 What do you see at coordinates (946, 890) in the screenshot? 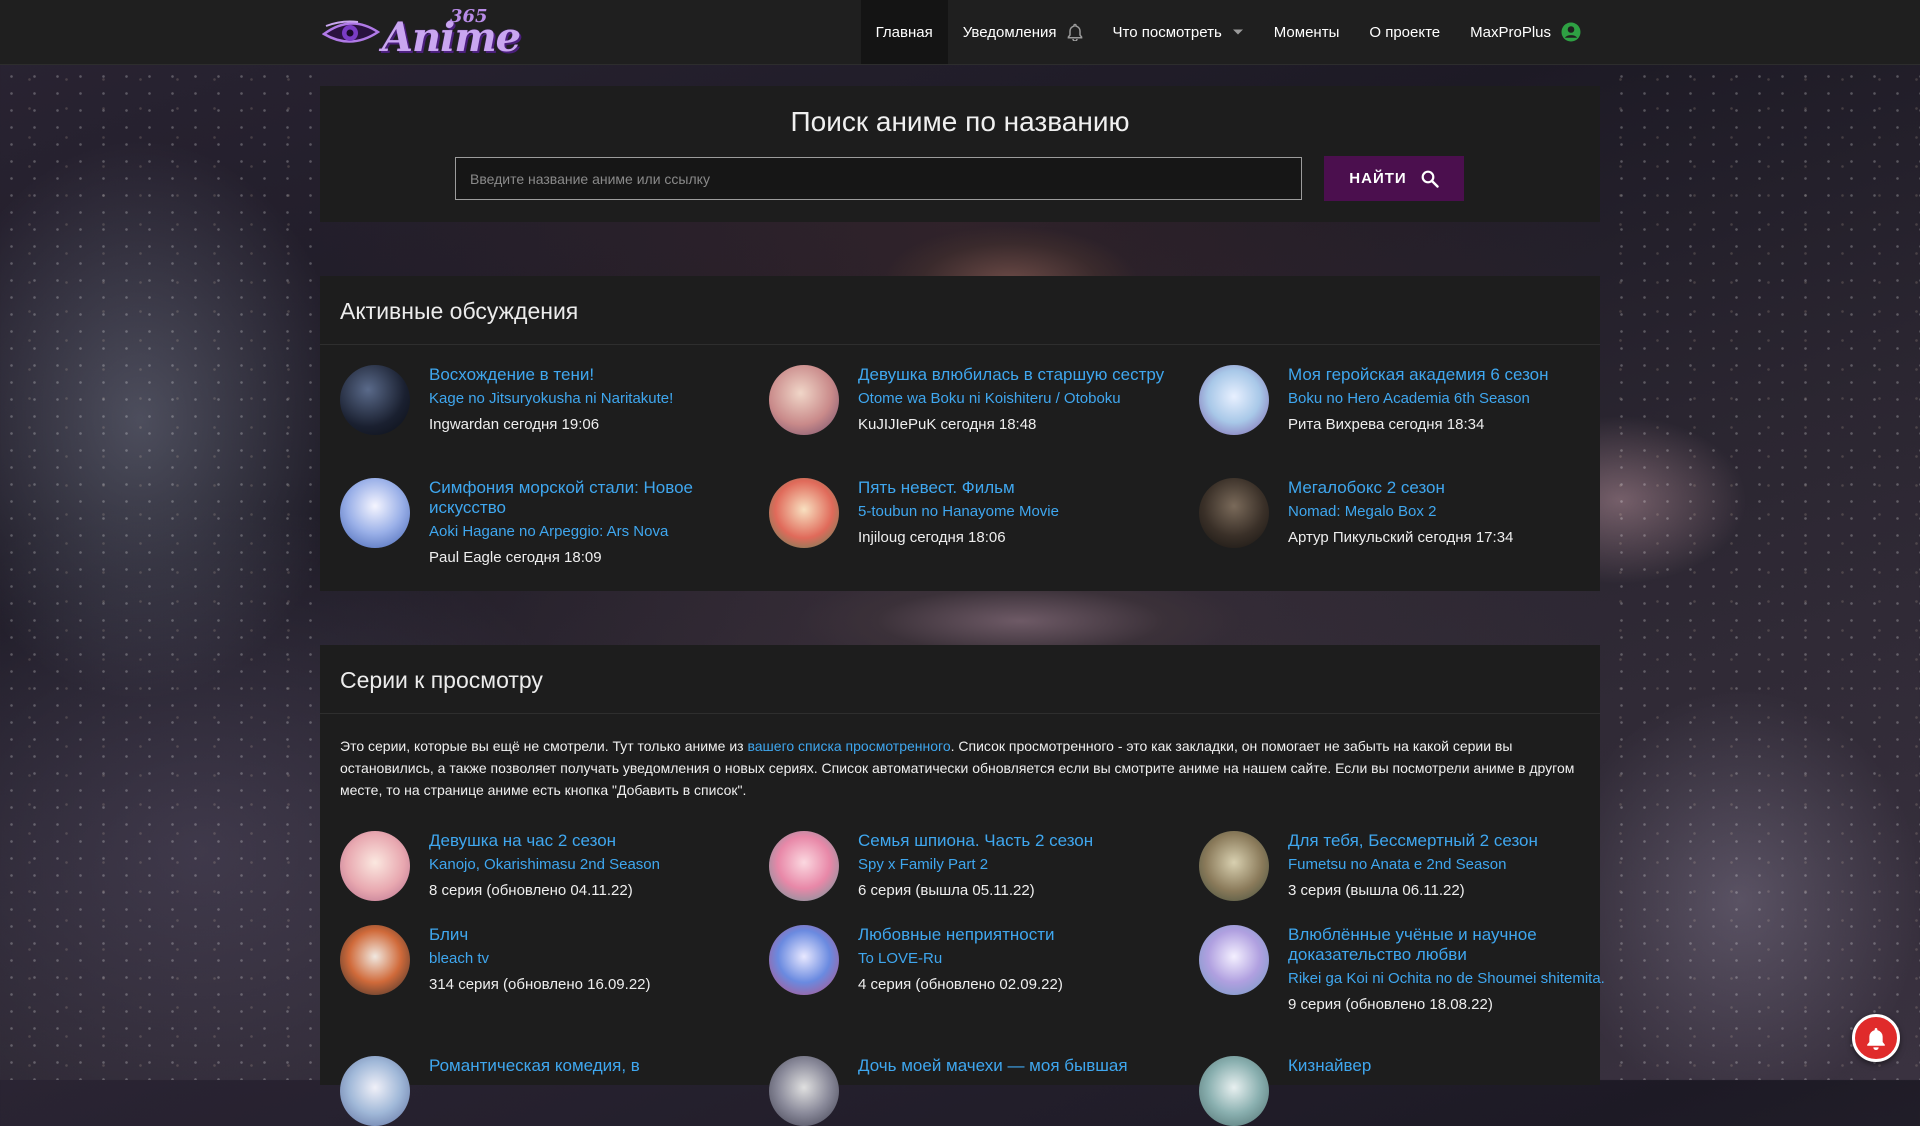
I see `episode-status: 6 серия (вышла 05.11.22)` at bounding box center [946, 890].